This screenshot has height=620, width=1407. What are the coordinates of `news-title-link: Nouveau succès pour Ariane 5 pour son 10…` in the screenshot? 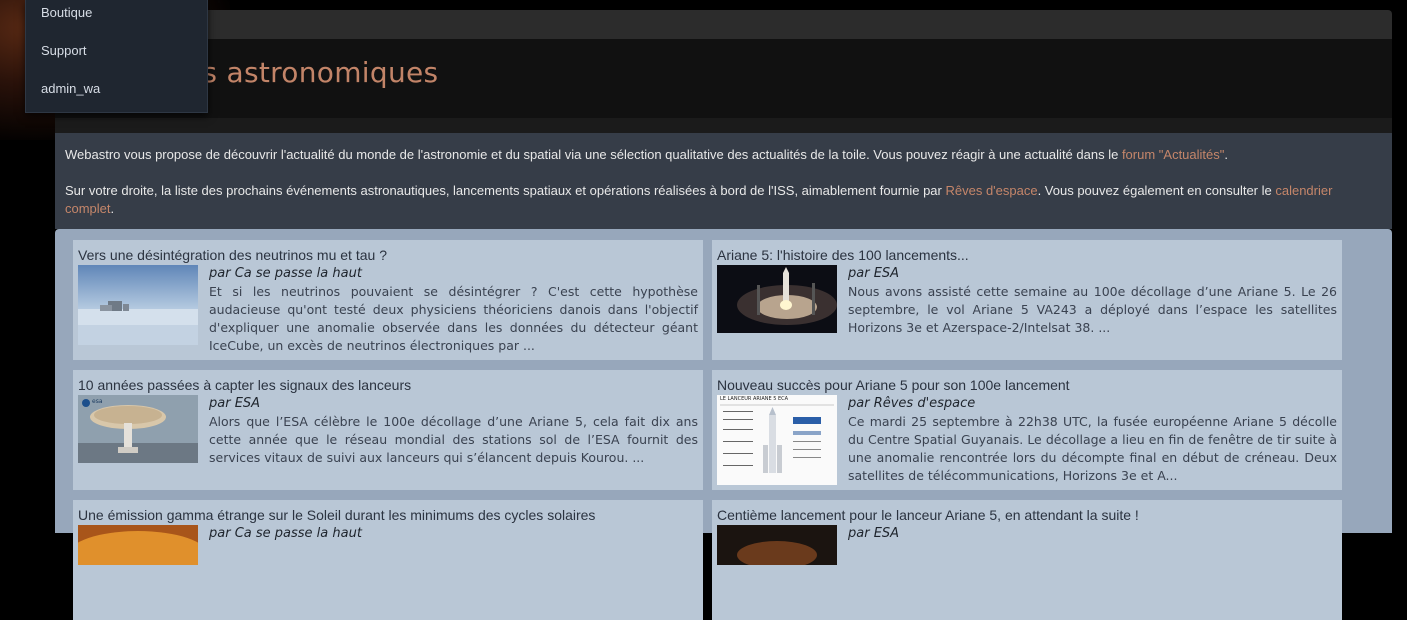 It's located at (1027, 385).